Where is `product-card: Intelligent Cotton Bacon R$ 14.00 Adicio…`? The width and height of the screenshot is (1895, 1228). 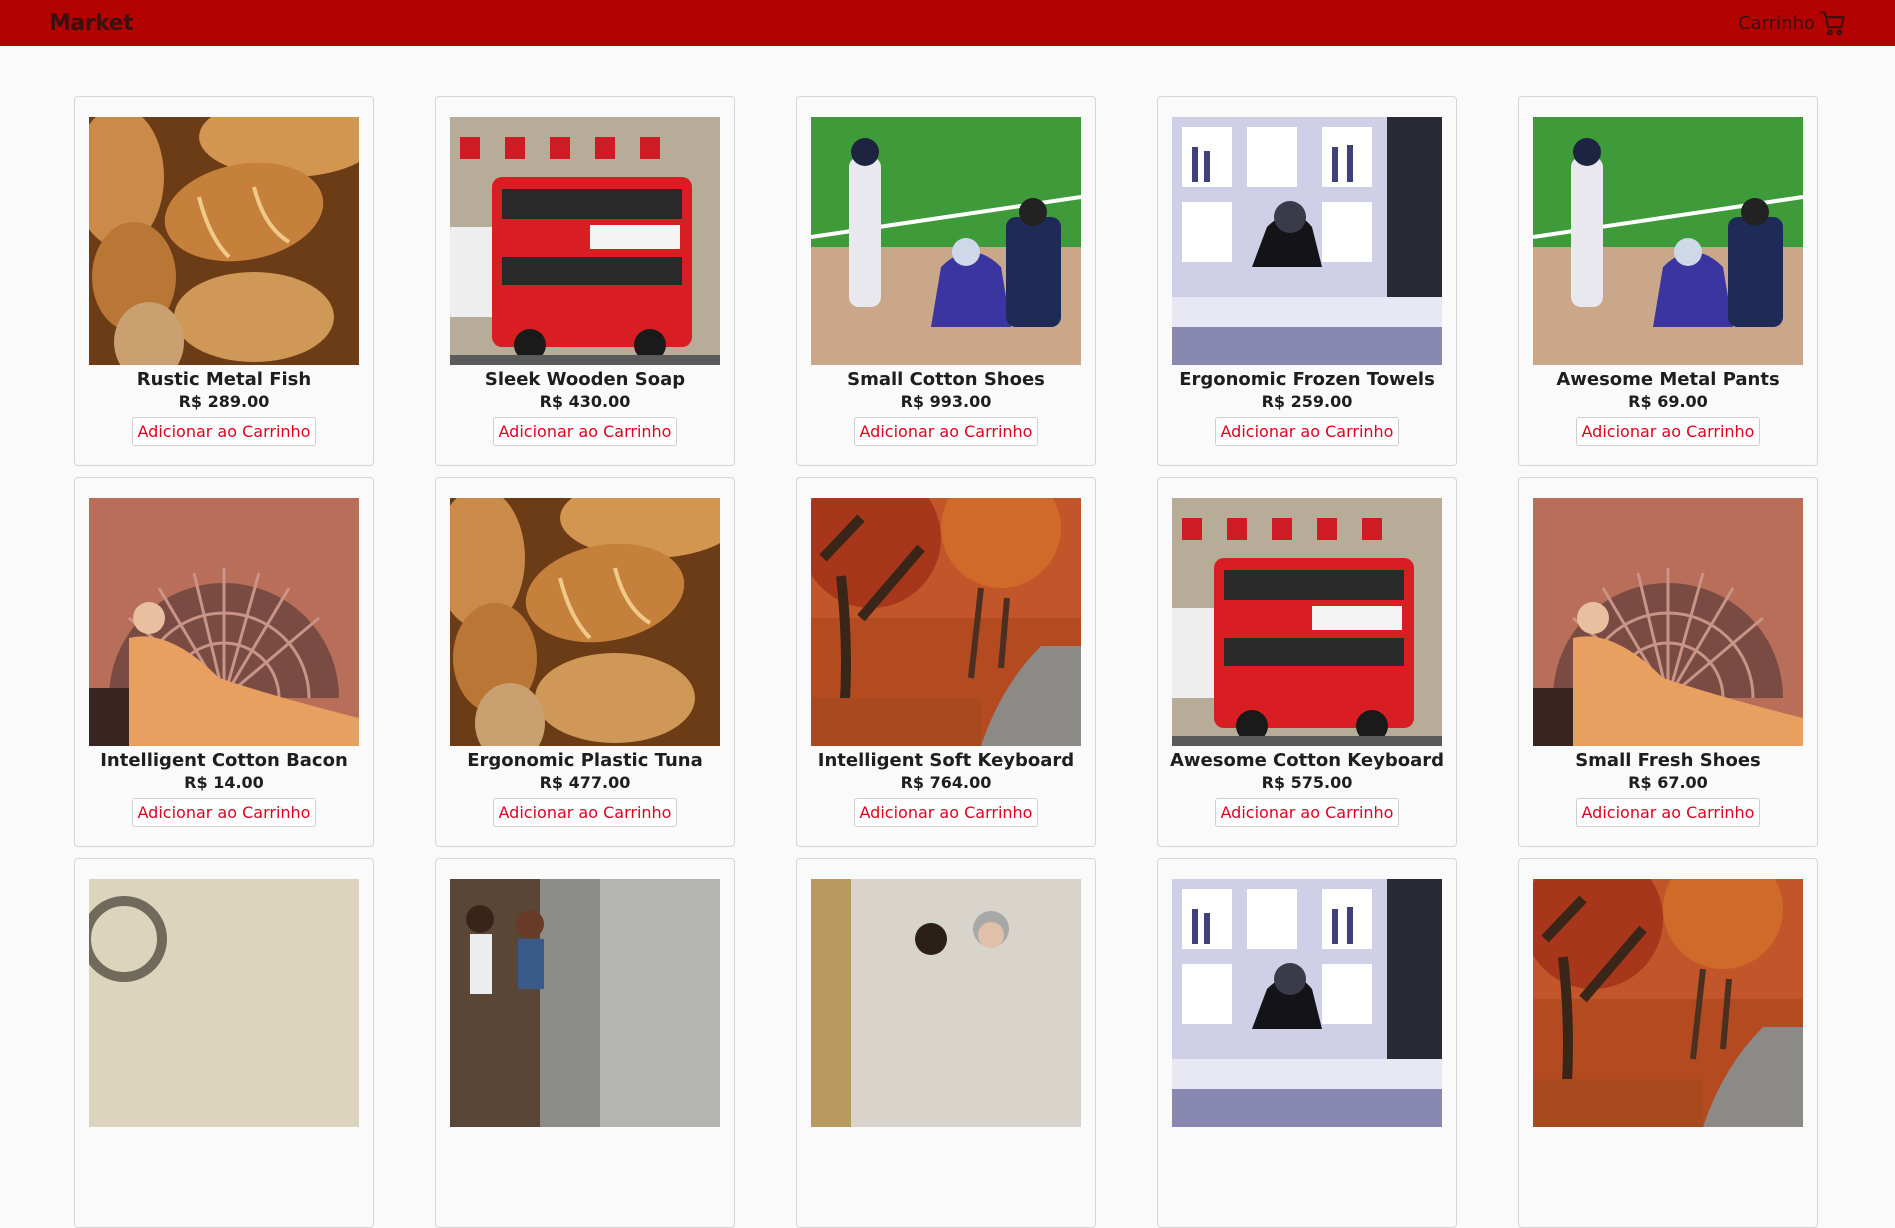
product-card: Intelligent Cotton Bacon R$ 14.00 Adicio… is located at coordinates (224, 662).